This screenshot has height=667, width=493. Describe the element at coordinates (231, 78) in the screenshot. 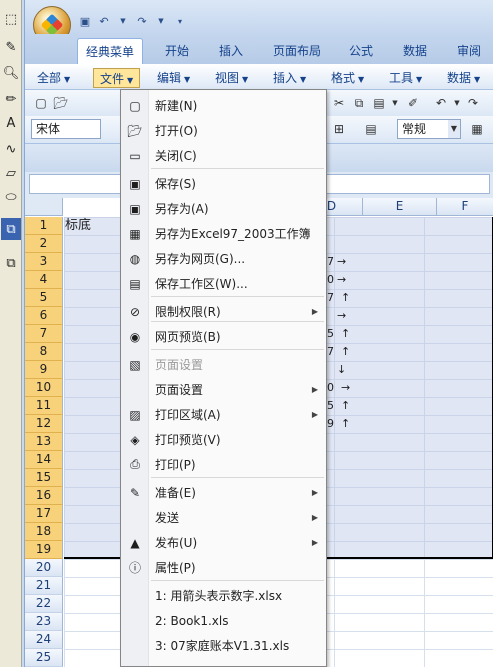

I see `menu-view: 视图 ▼` at that location.